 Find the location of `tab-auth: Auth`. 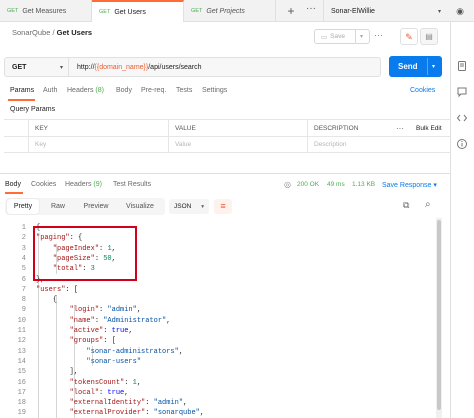

tab-auth: Auth is located at coordinates (50, 90).